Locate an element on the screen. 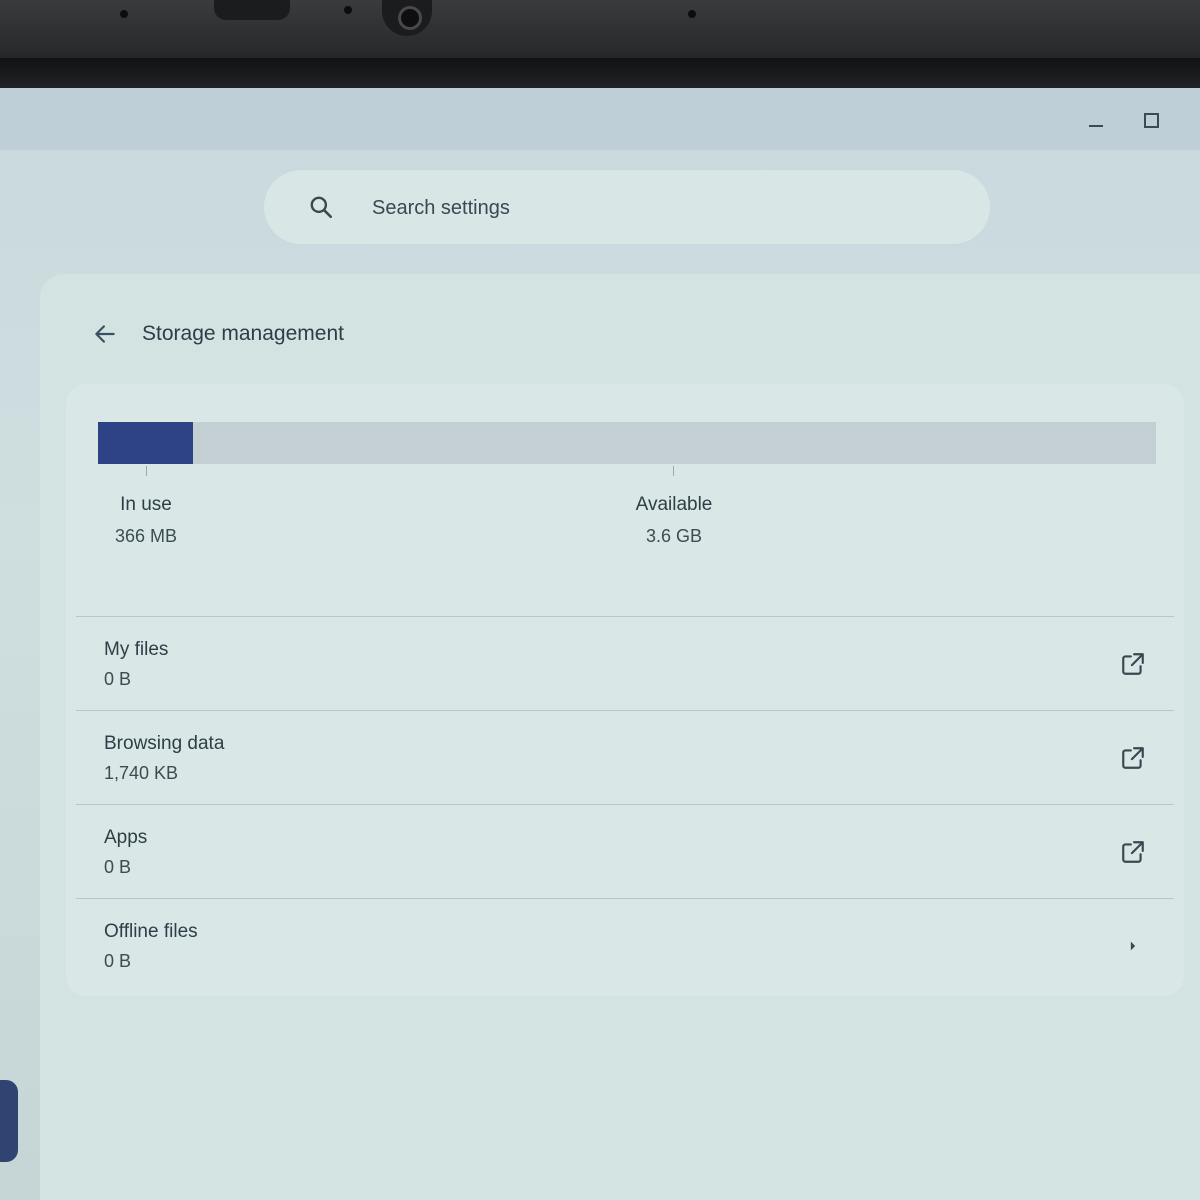  row-title: Offline files is located at coordinates (151, 931).